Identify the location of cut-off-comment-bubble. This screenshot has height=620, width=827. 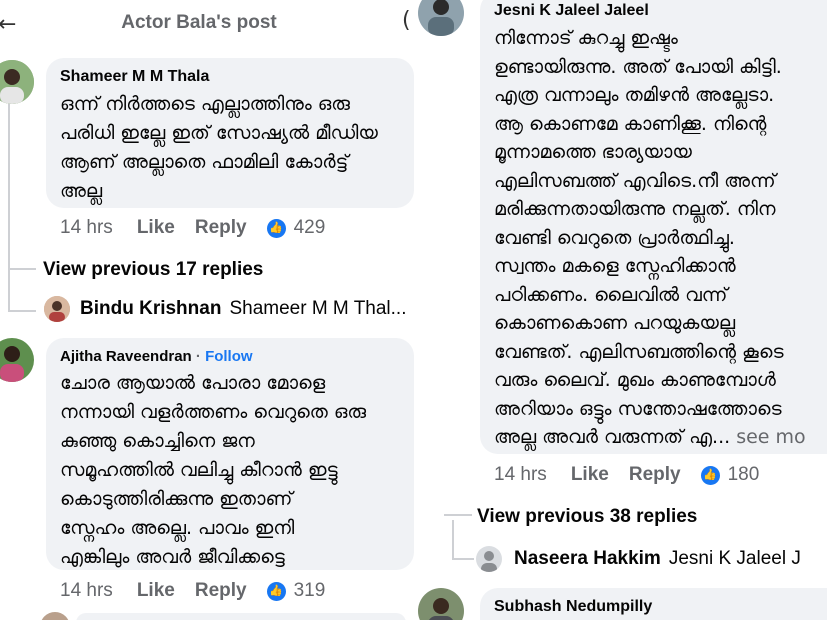
(241, 616).